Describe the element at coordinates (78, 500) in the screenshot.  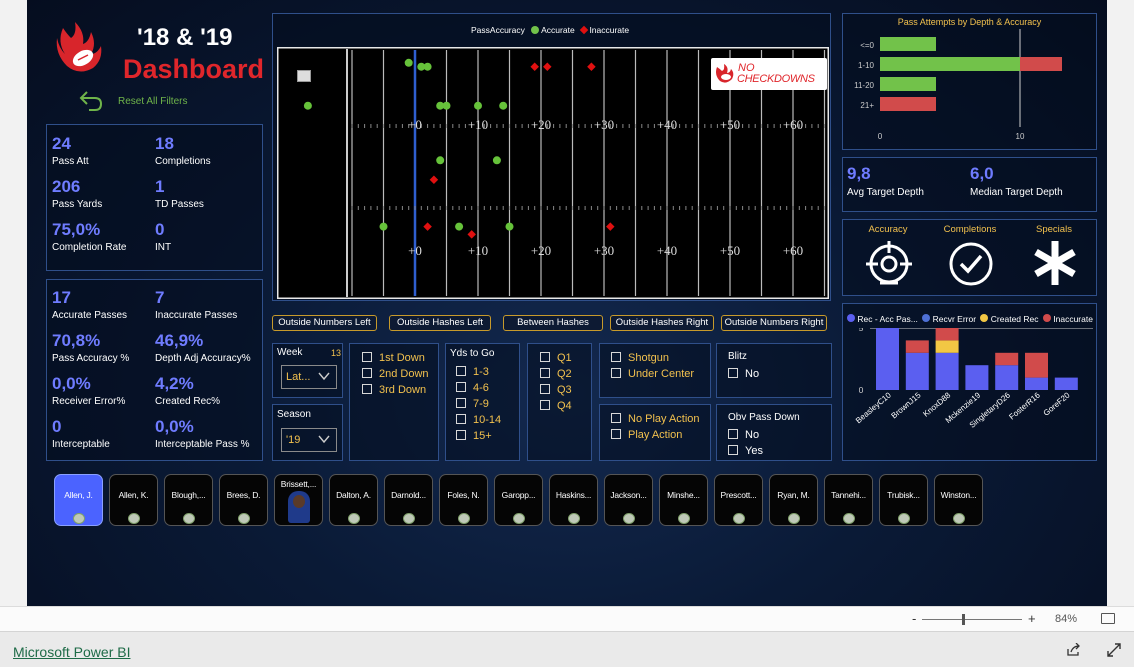
I see `player-tile: Allen, J.` at that location.